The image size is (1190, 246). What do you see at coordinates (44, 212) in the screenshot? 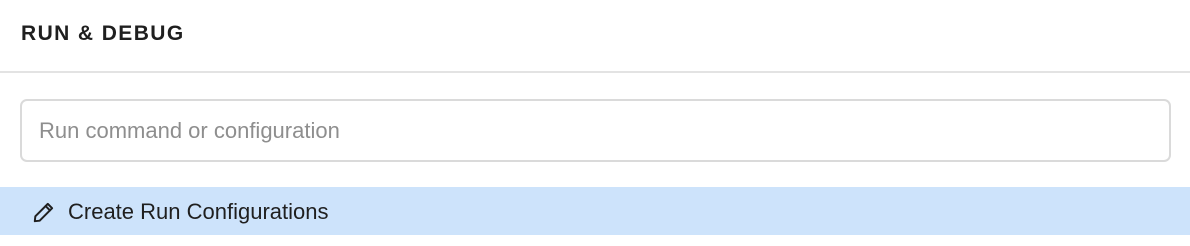
I see `pencil-icon` at bounding box center [44, 212].